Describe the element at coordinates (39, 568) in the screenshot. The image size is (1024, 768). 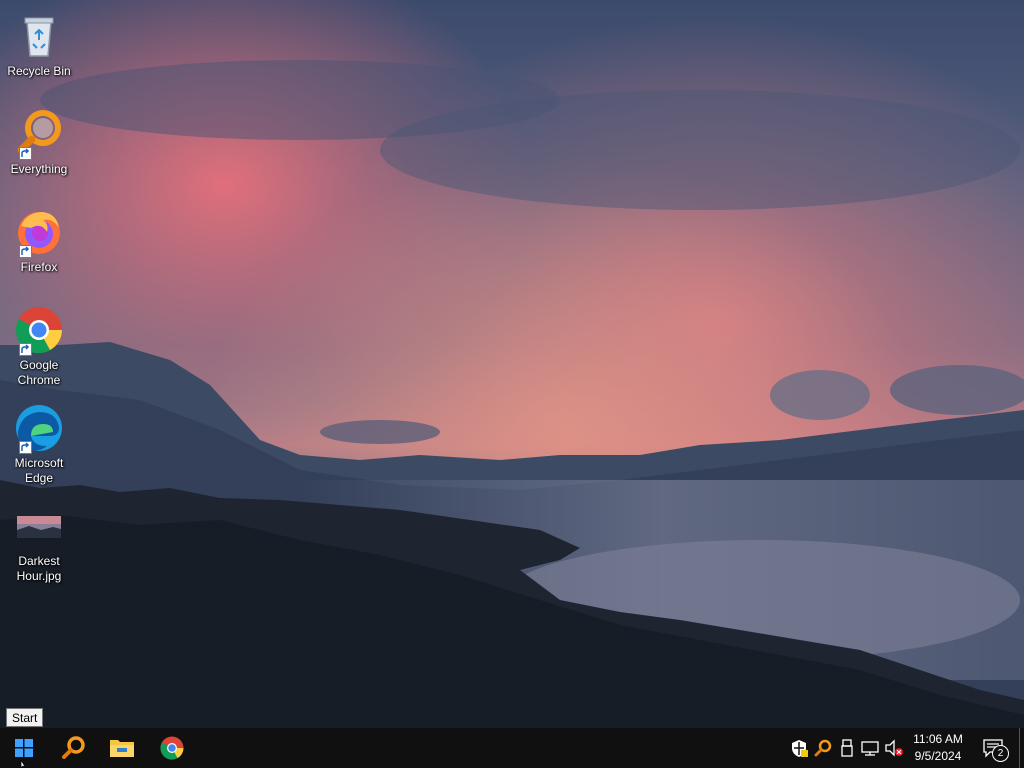
I see `desktop-icon-label: Darkest Hour.jpg` at that location.